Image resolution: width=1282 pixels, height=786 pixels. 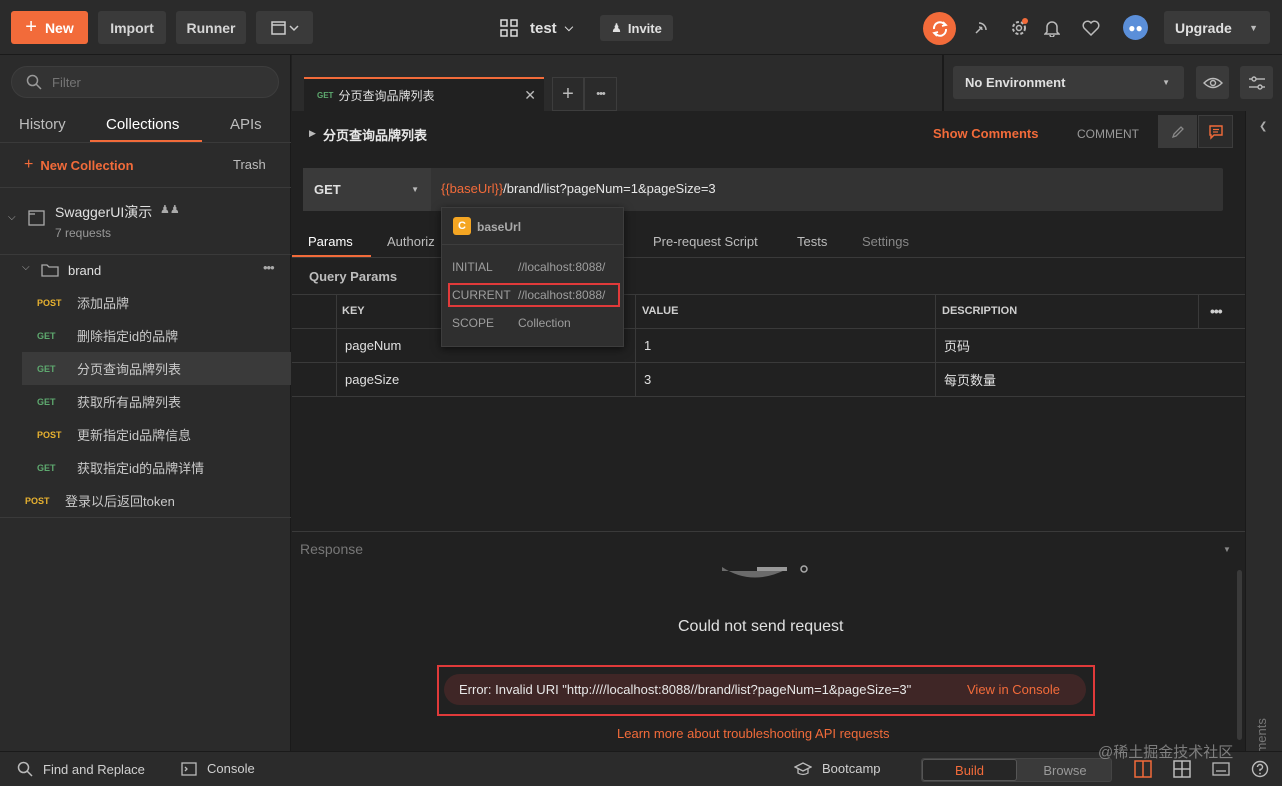 I want to click on console-button: Console, so click(x=218, y=768).